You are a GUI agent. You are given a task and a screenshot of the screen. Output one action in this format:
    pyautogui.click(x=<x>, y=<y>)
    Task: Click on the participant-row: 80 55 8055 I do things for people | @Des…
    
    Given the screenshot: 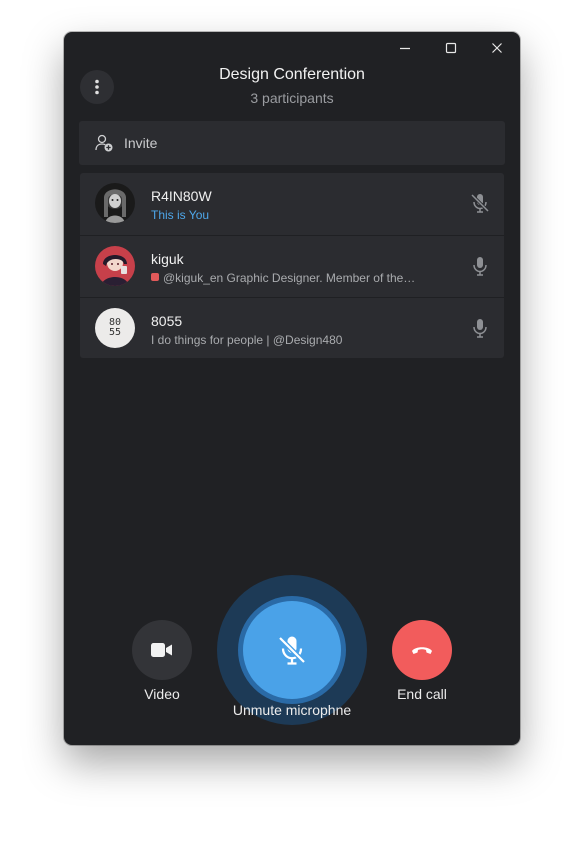 What is the action you would take?
    pyautogui.click(x=292, y=327)
    